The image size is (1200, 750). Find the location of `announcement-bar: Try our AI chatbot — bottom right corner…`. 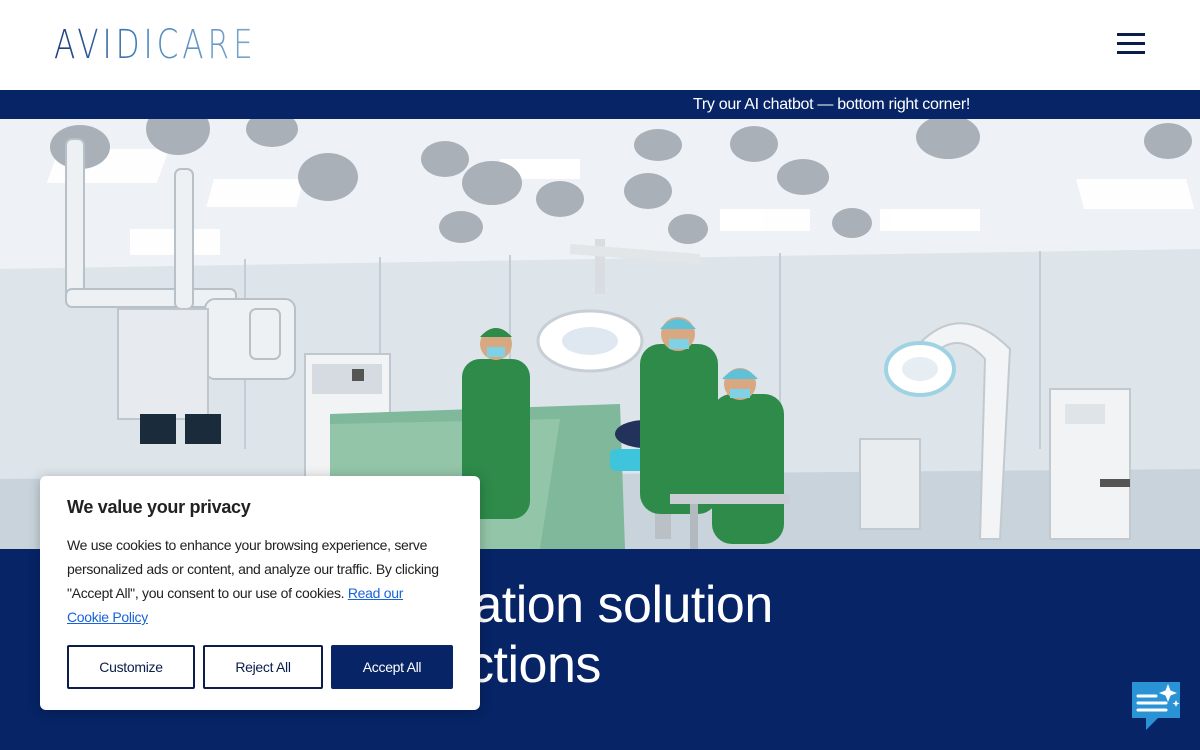

announcement-bar: Try our AI chatbot — bottom right corner… is located at coordinates (600, 104).